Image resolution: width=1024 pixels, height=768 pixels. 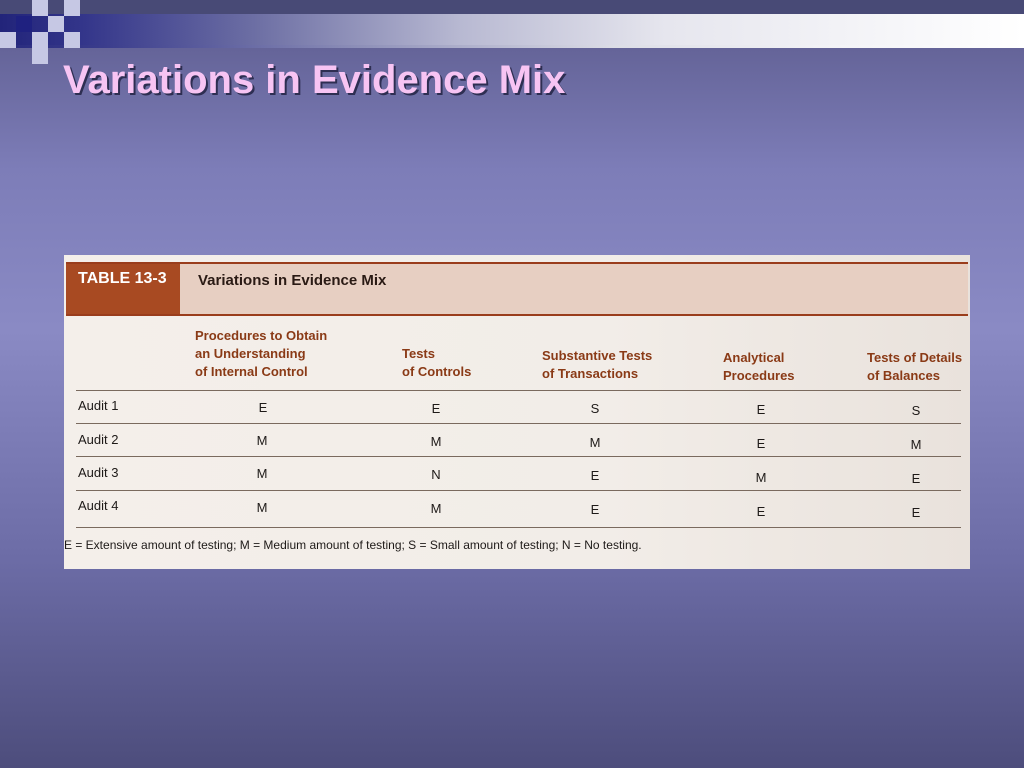 I want to click on header-band, so click(x=512, y=24).